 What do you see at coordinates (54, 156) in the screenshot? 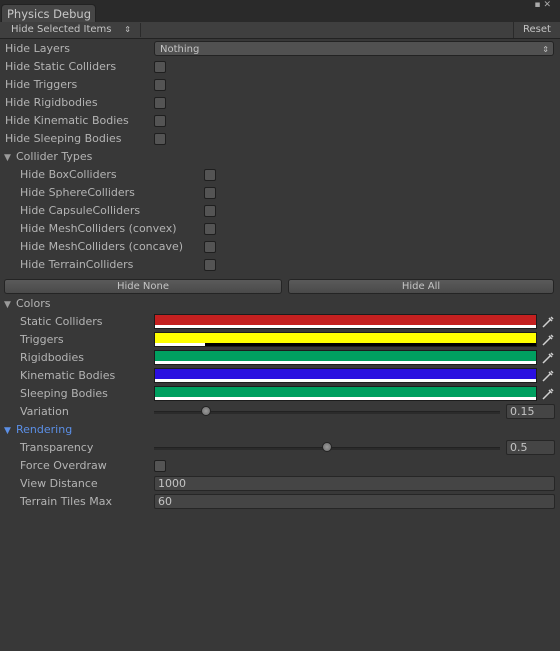
I see `collider-types-label: Collider Types` at bounding box center [54, 156].